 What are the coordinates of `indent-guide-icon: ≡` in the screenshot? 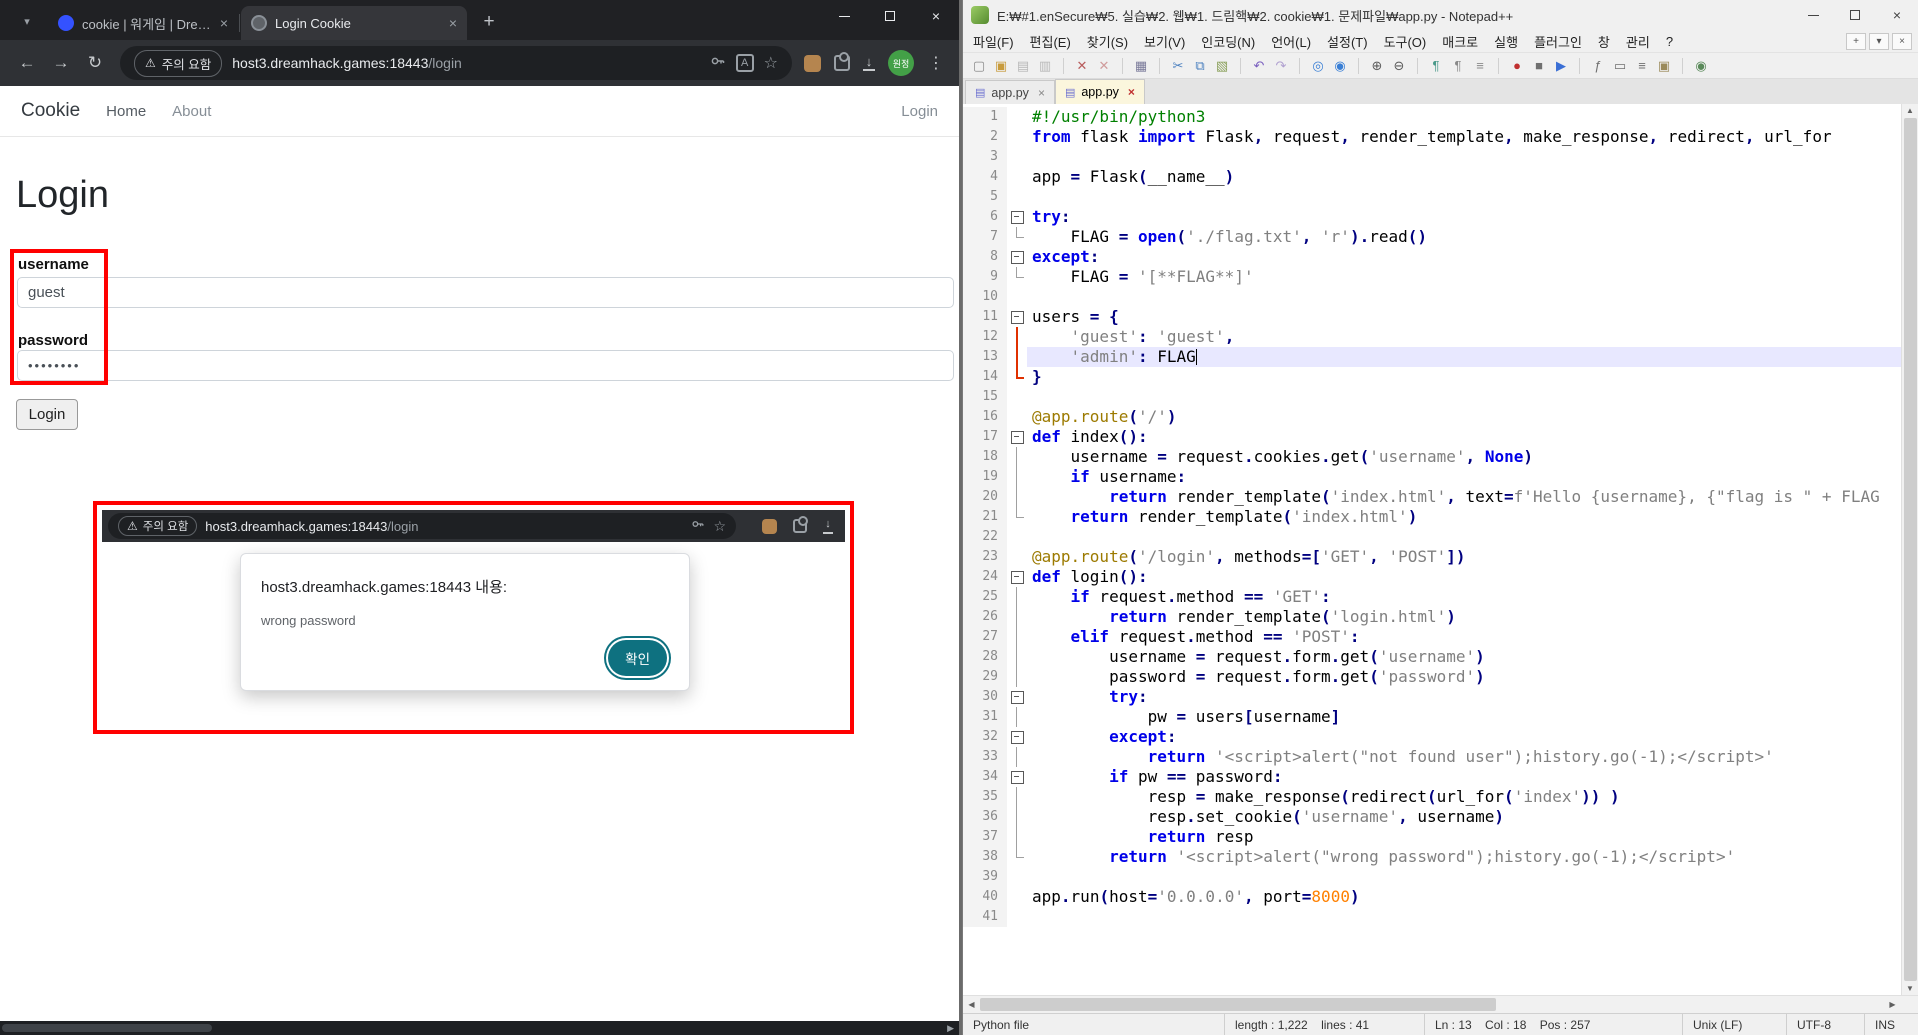 It's located at (1480, 66).